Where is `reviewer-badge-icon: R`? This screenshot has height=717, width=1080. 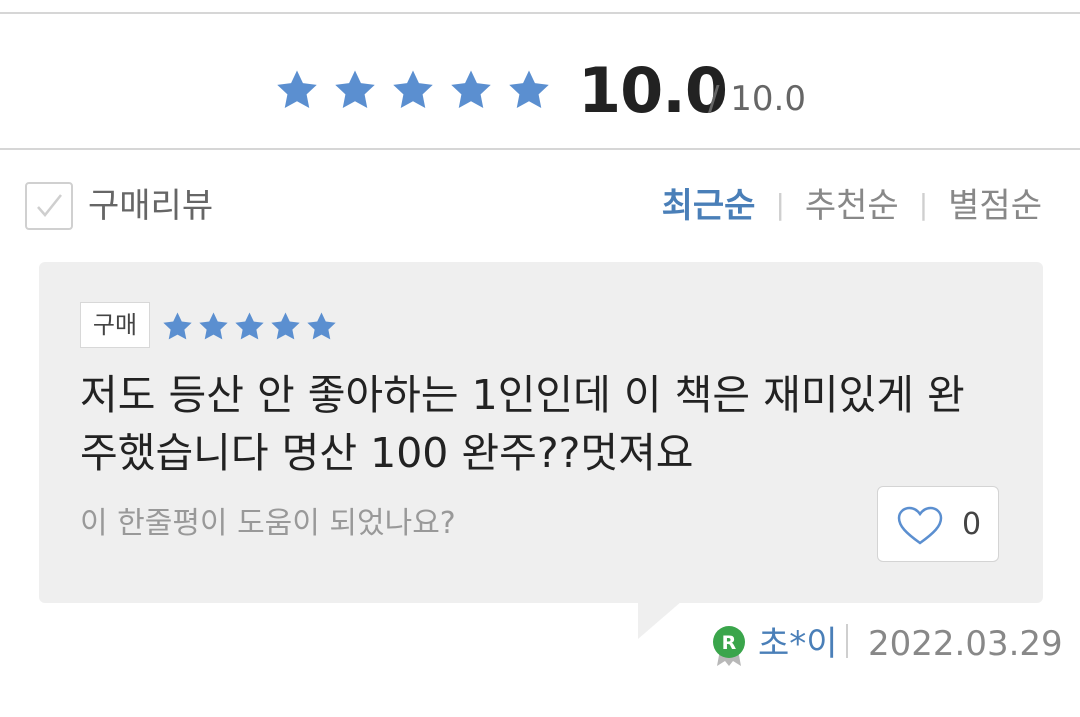
reviewer-badge-icon: R is located at coordinates (729, 646).